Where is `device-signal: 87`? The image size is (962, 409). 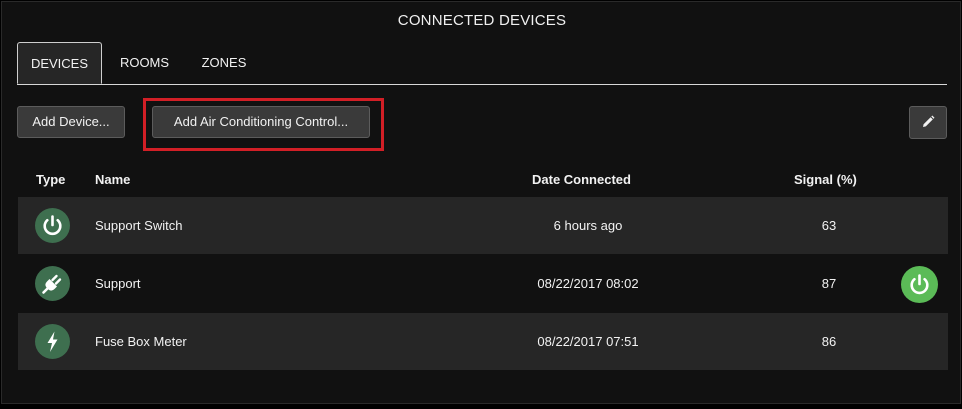 device-signal: 87 is located at coordinates (829, 283).